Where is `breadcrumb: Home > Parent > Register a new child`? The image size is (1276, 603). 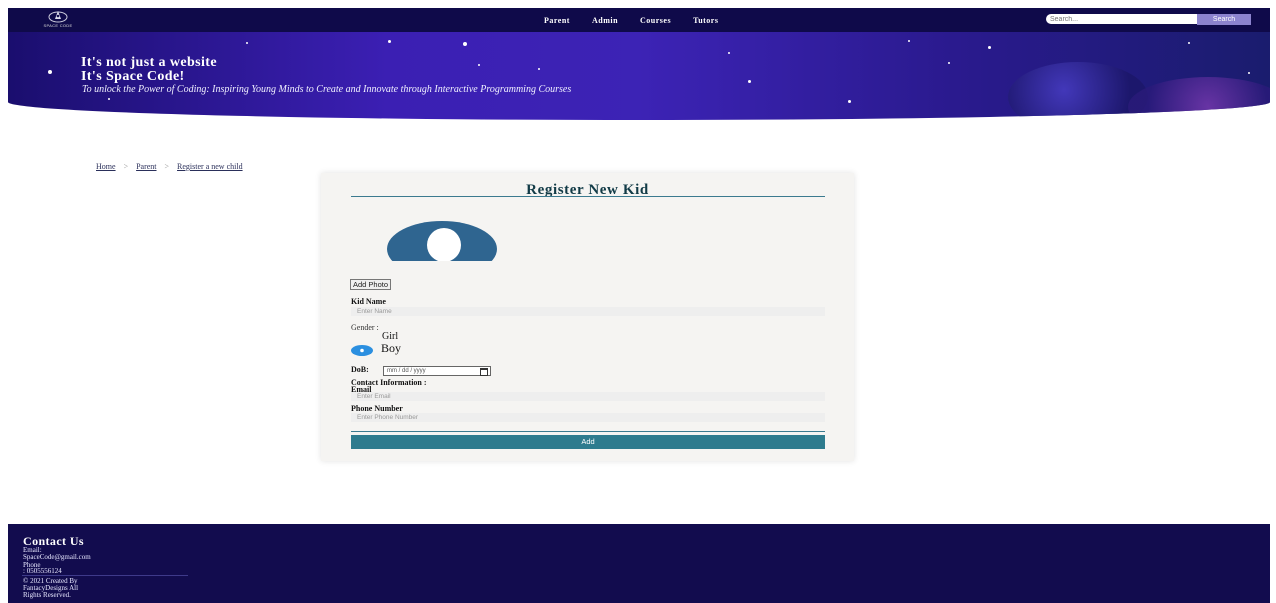
breadcrumb: Home > Parent > Register a new child is located at coordinates (169, 166).